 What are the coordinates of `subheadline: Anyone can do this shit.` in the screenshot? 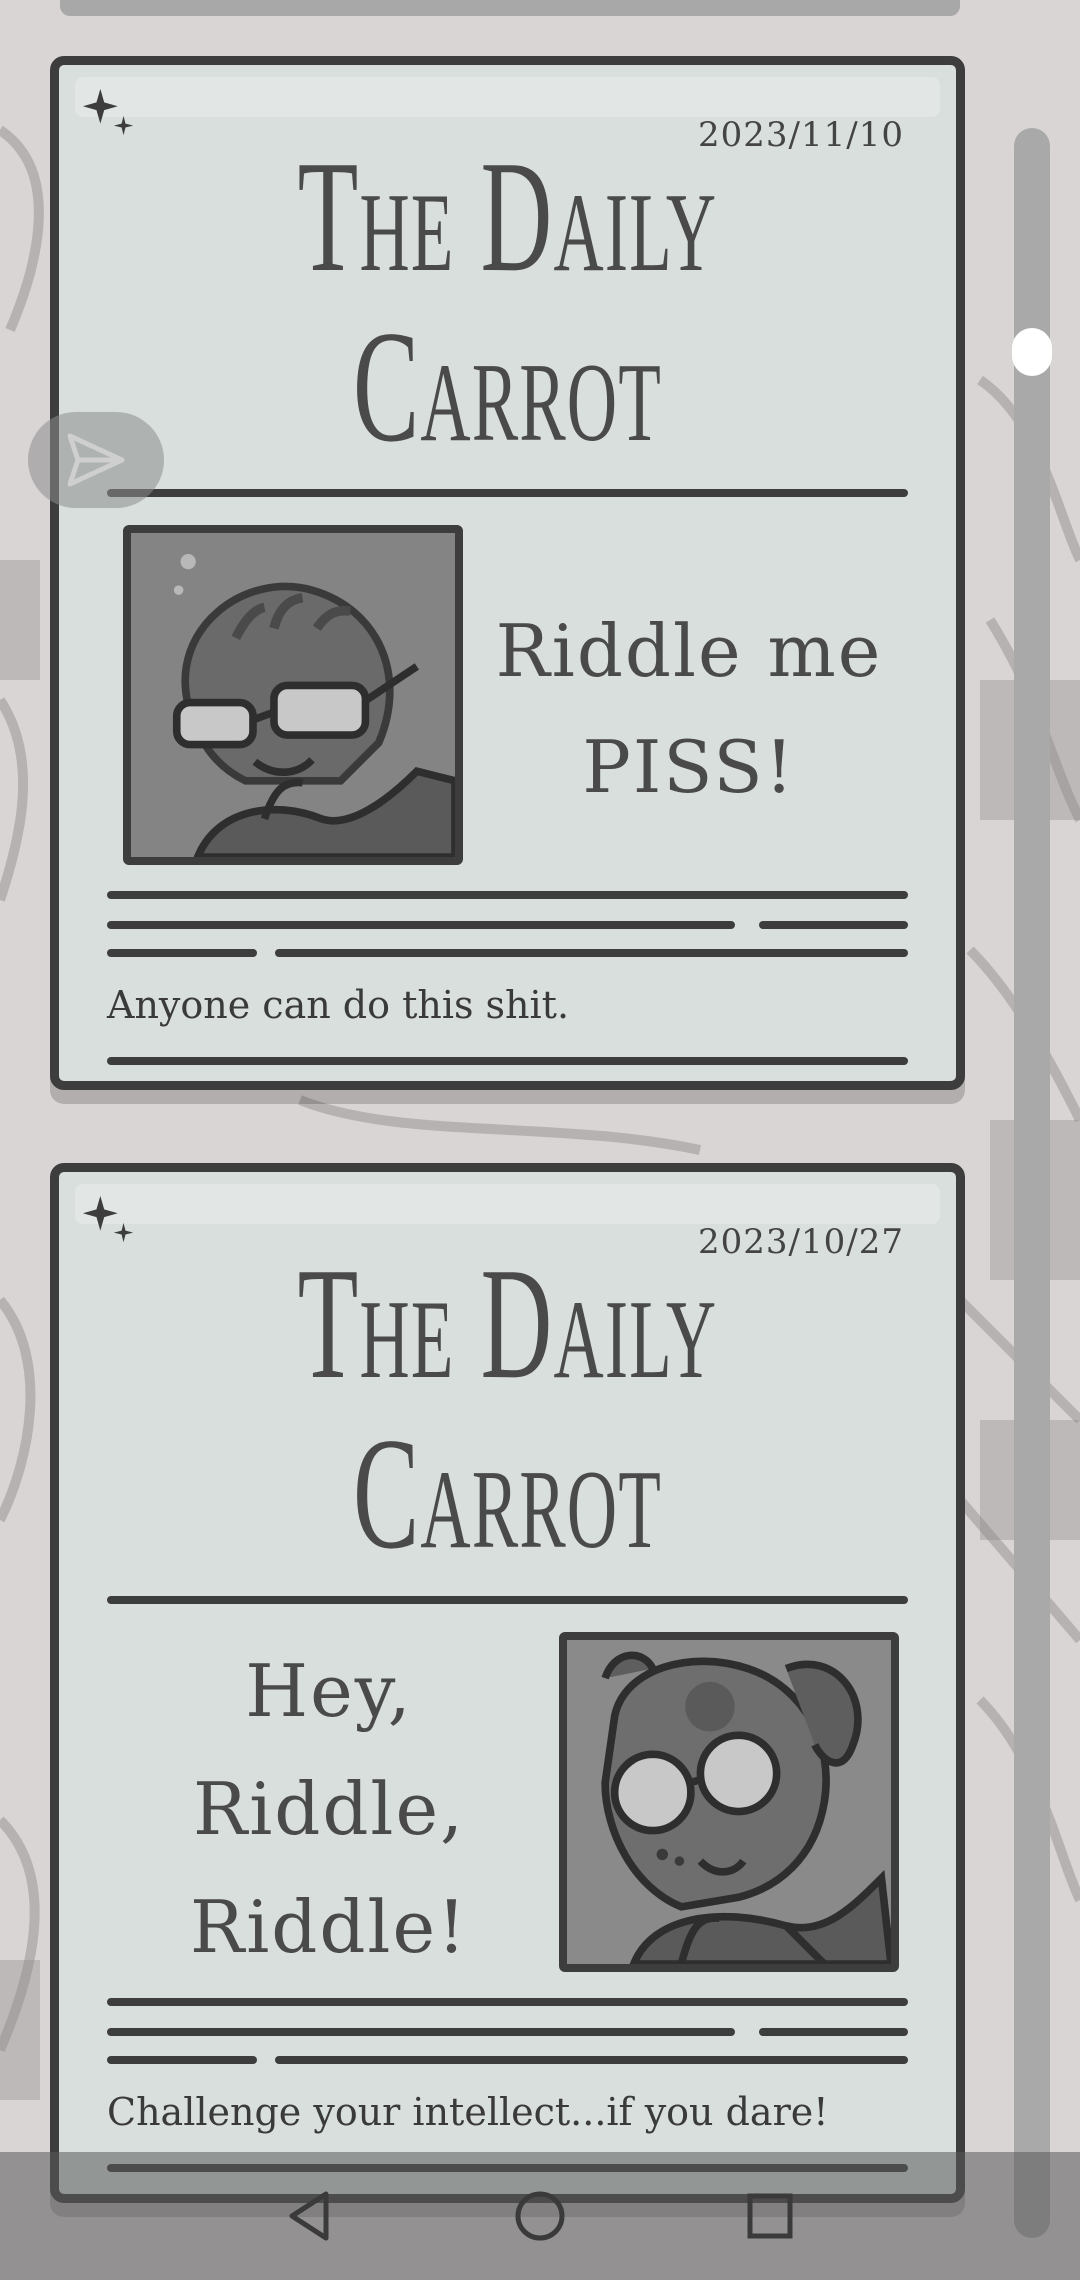 It's located at (338, 1005).